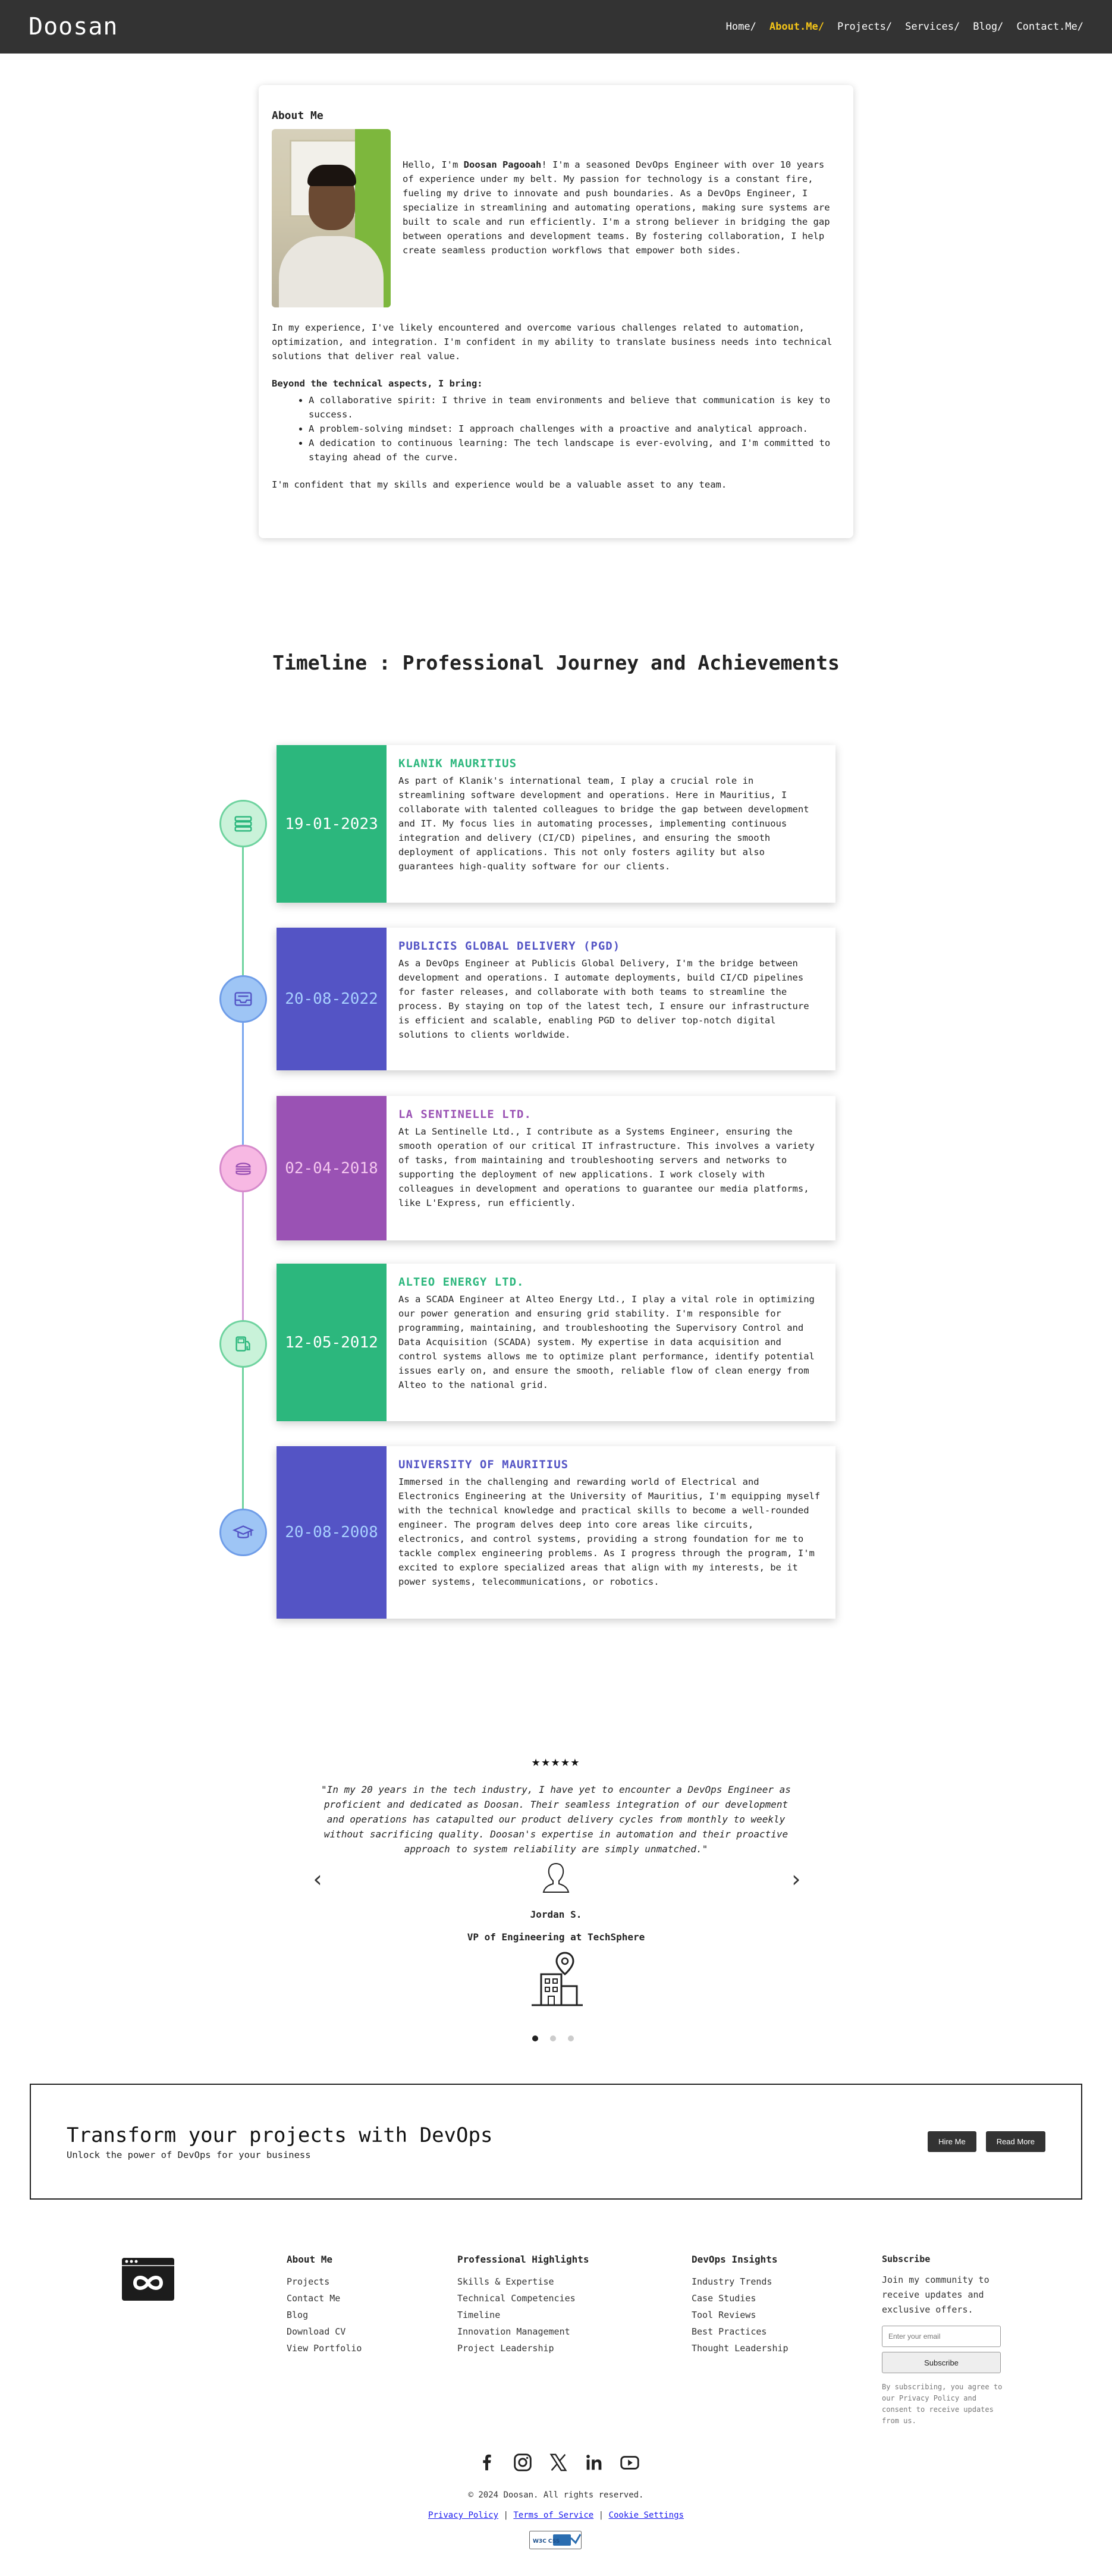 This screenshot has width=1112, height=2576. I want to click on read-more-button: Read More, so click(1015, 2141).